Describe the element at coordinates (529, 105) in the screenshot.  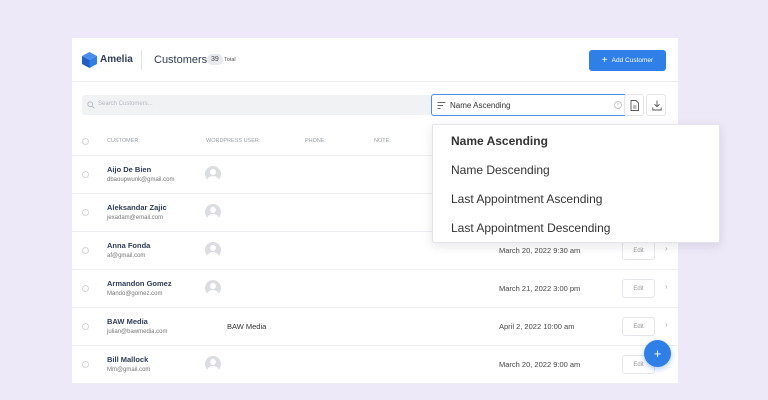
I see `sort-select: Name Ascending ×` at that location.